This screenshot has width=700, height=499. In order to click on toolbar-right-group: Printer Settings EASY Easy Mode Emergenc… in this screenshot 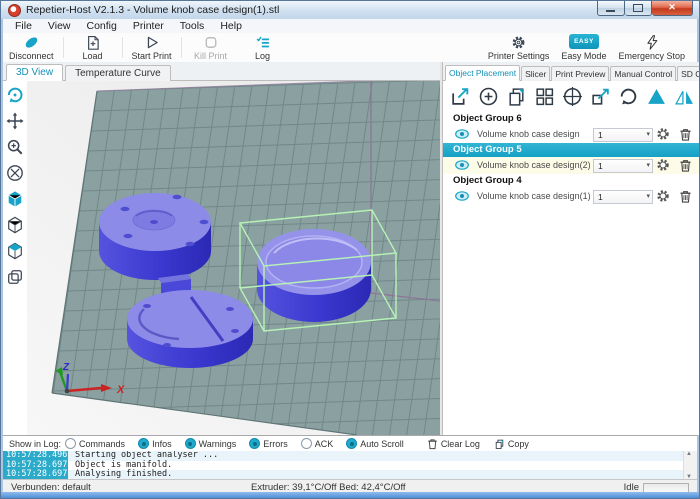, I will do `click(589, 47)`.